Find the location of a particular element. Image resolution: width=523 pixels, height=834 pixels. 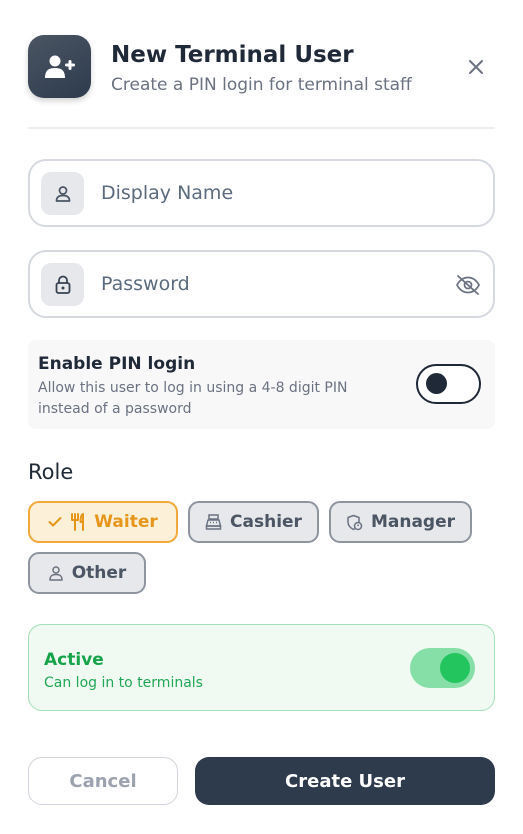

role-label-waiter: Waiter is located at coordinates (126, 522).